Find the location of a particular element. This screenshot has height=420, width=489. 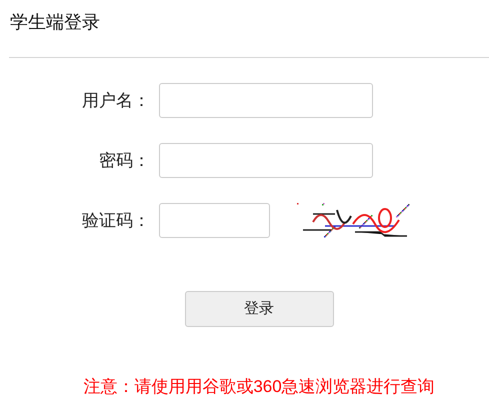

notice-text: 注意：请使用用谷歌或360急速浏览器进行查询 is located at coordinates (259, 387).